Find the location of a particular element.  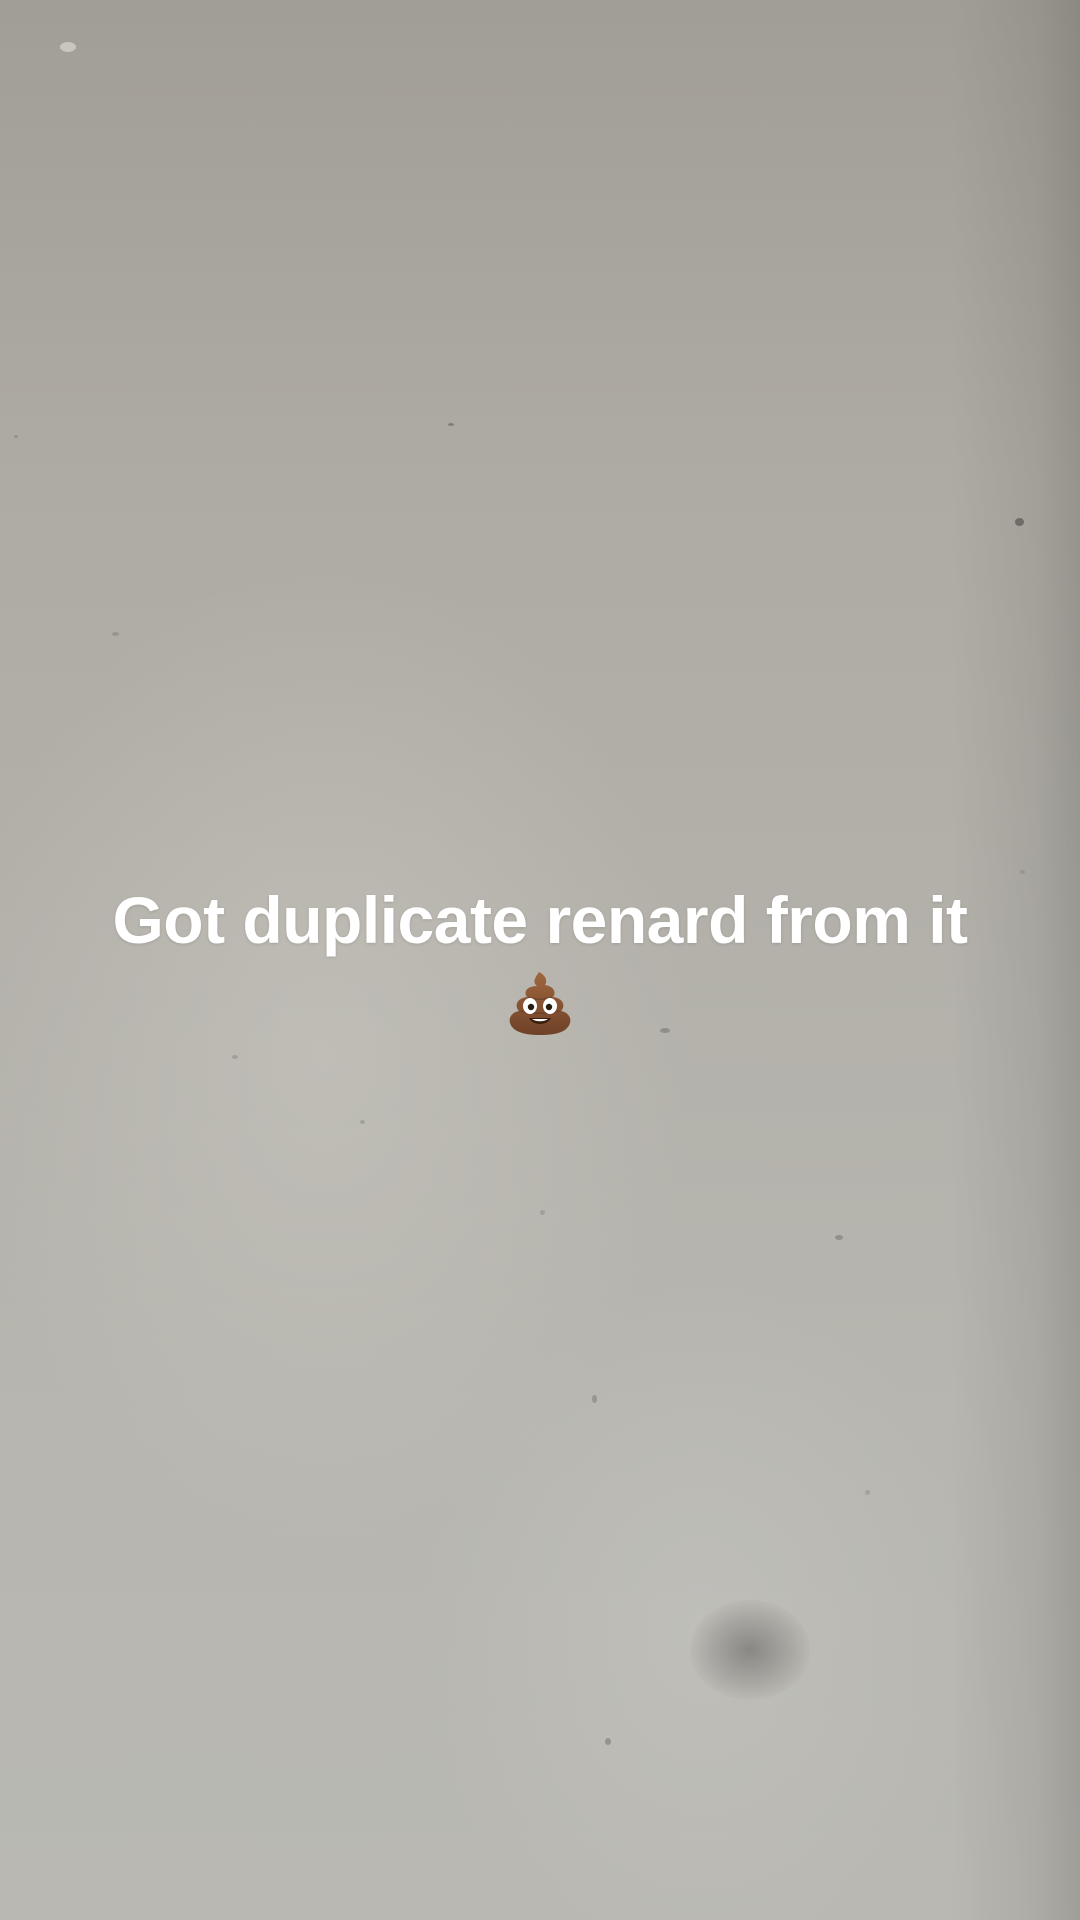

caption-text: Got duplicate renard from it is located at coordinates (540, 920).